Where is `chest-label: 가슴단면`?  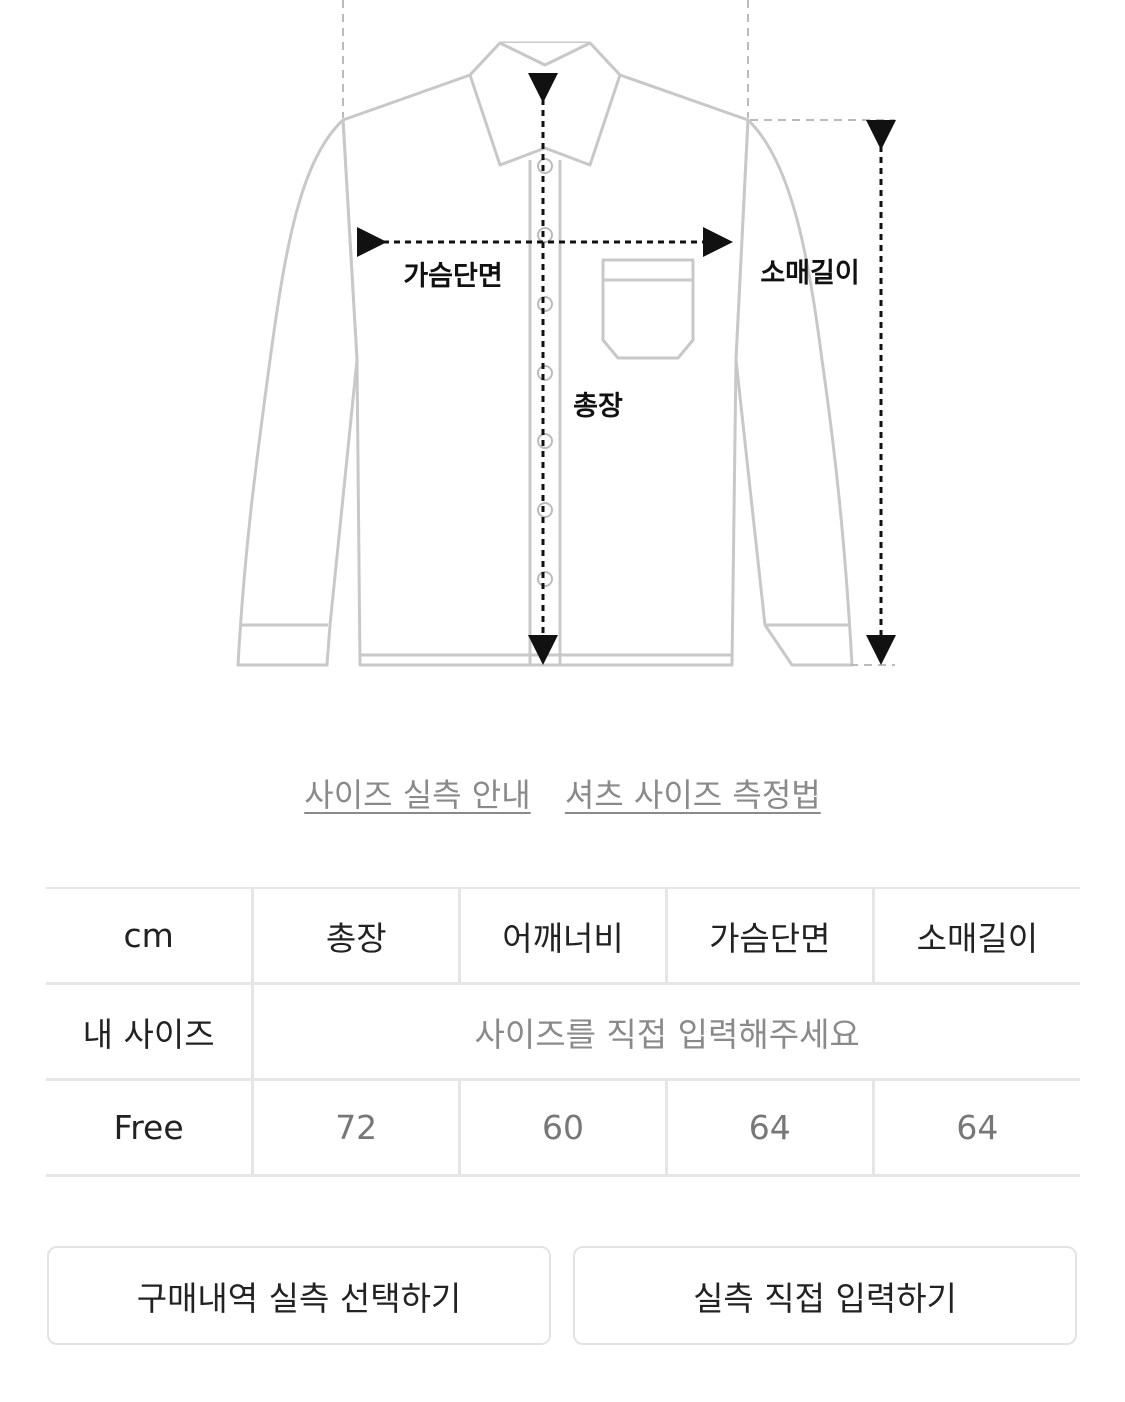 chest-label: 가슴단면 is located at coordinates (452, 276).